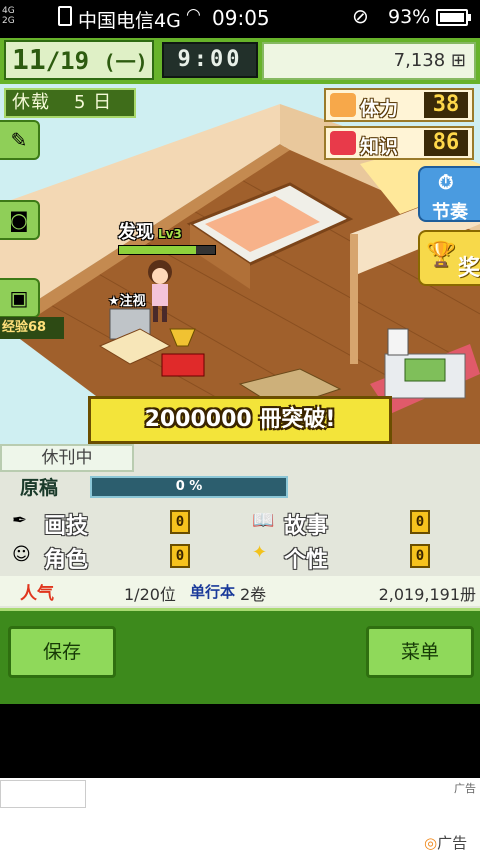 This screenshot has width=480, height=854. I want to click on pen-icon: ✒, so click(20, 520).